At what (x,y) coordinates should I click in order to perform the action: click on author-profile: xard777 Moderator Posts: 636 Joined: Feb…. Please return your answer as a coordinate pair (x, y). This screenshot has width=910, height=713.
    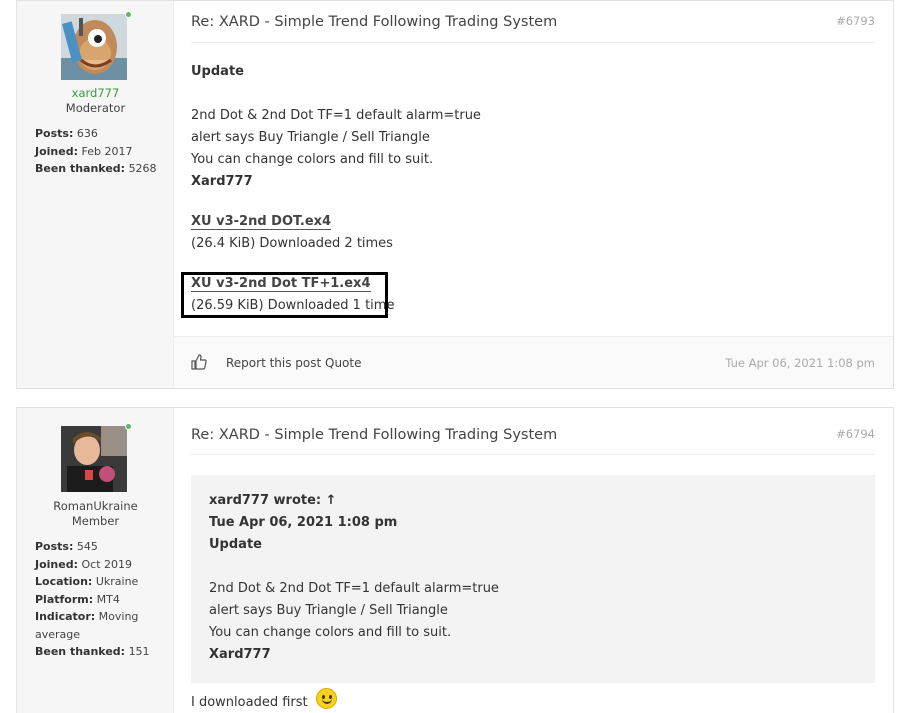
    Looking at the image, I should click on (95, 194).